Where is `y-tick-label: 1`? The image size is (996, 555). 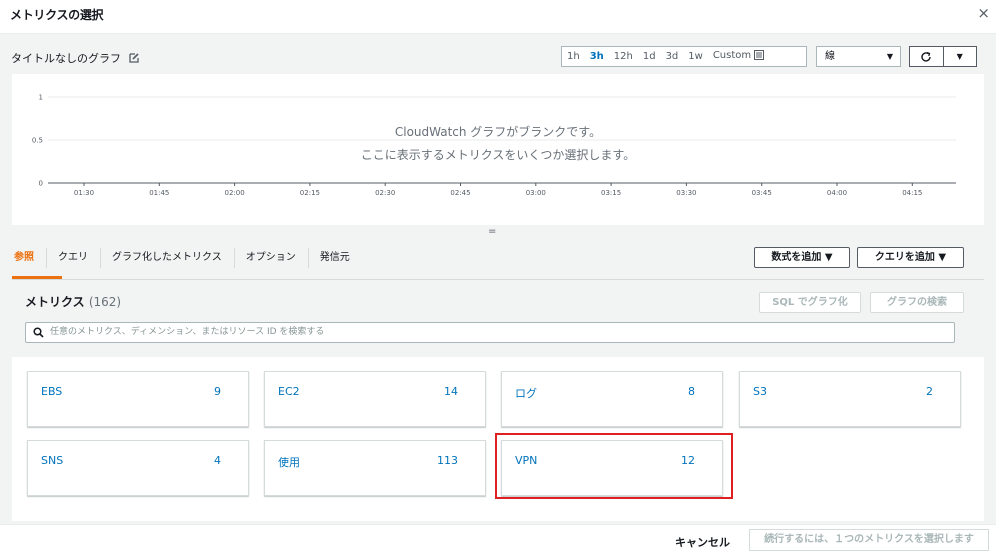 y-tick-label: 1 is located at coordinates (41, 98).